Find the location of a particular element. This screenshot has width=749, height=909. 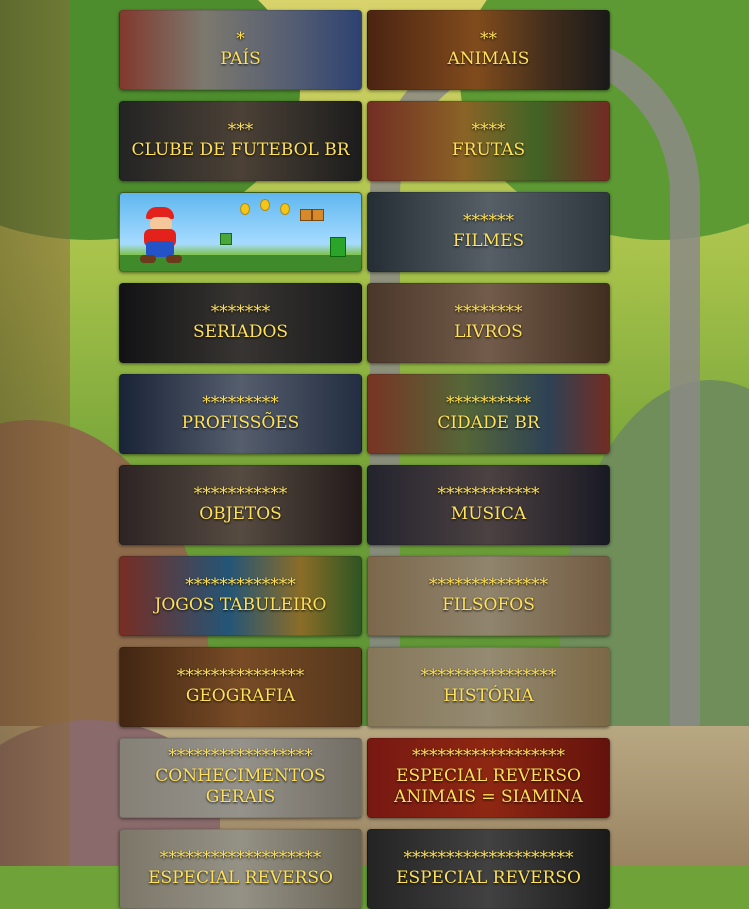

level-tile: ********* PROFISSÕES is located at coordinates (240, 414).